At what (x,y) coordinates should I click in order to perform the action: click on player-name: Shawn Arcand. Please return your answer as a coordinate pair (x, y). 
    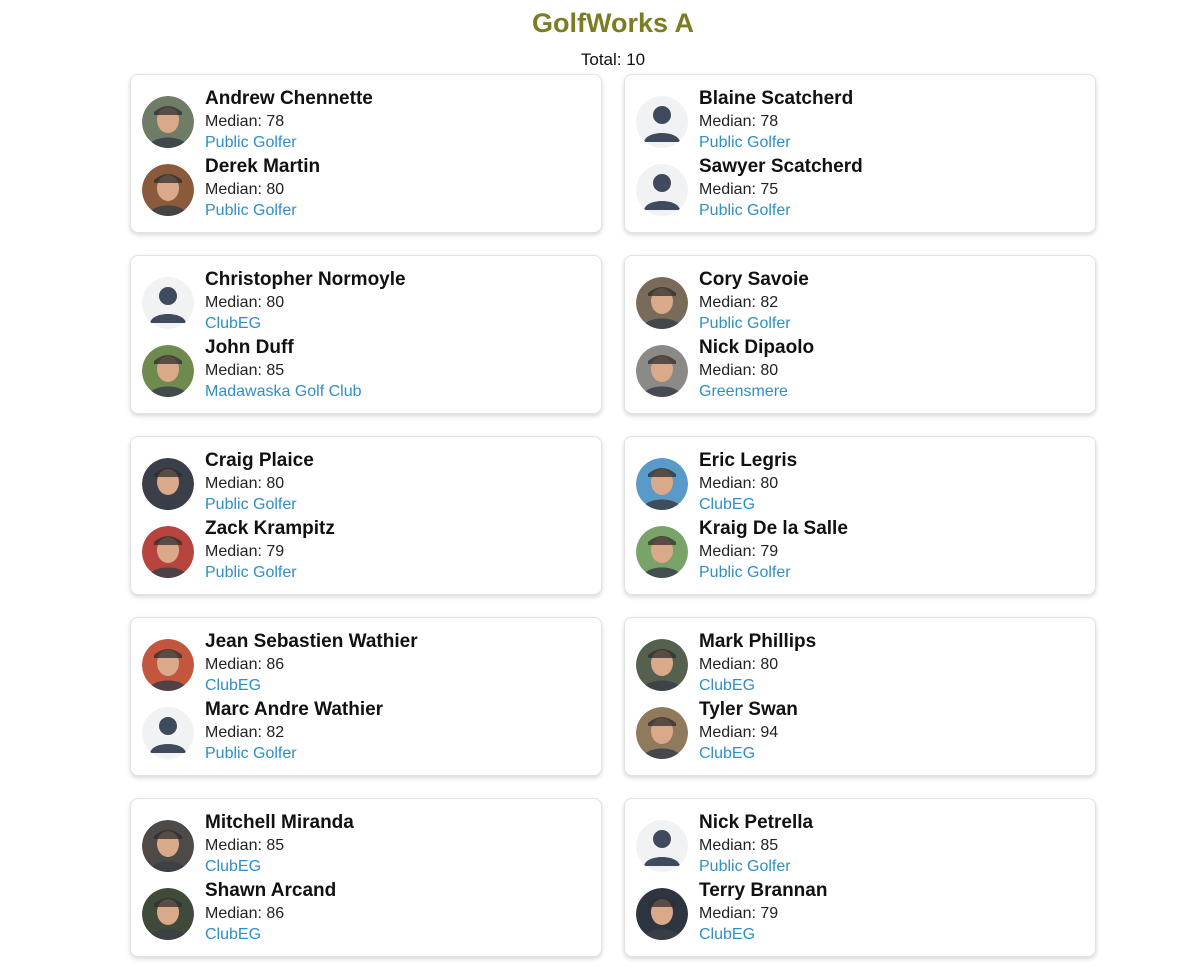
    Looking at the image, I should click on (271, 890).